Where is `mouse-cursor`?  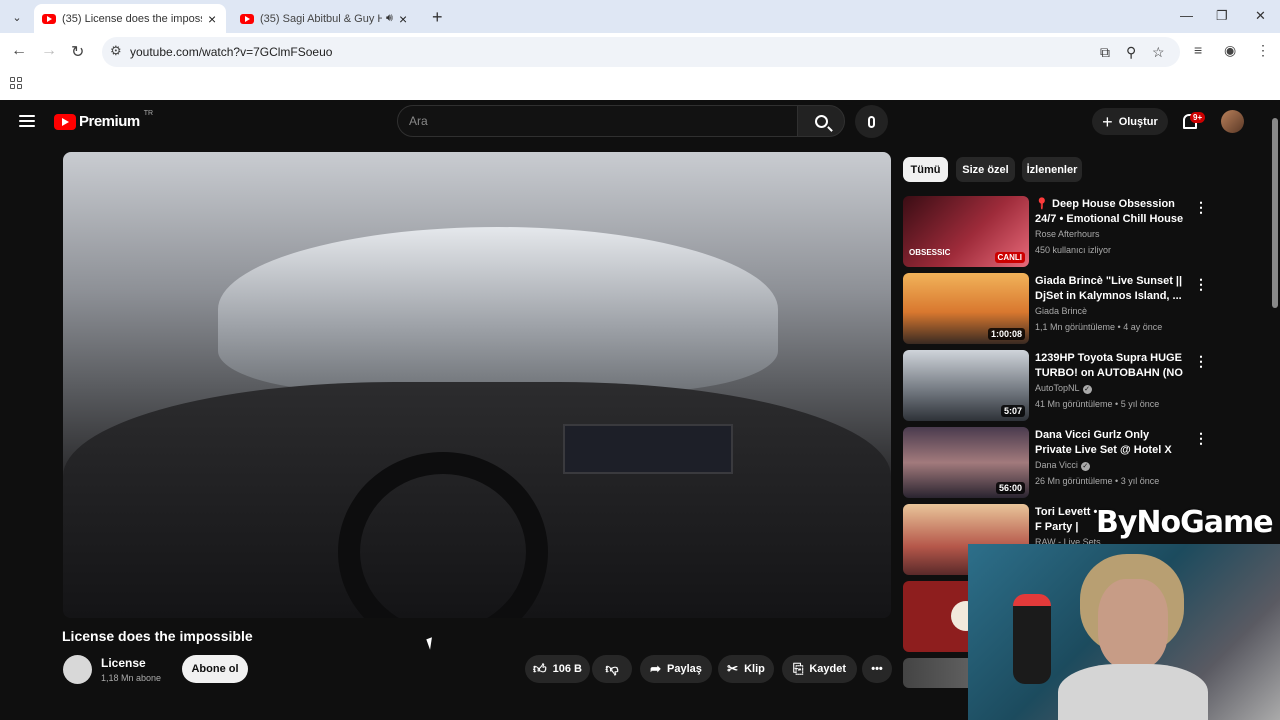 mouse-cursor is located at coordinates (431, 643).